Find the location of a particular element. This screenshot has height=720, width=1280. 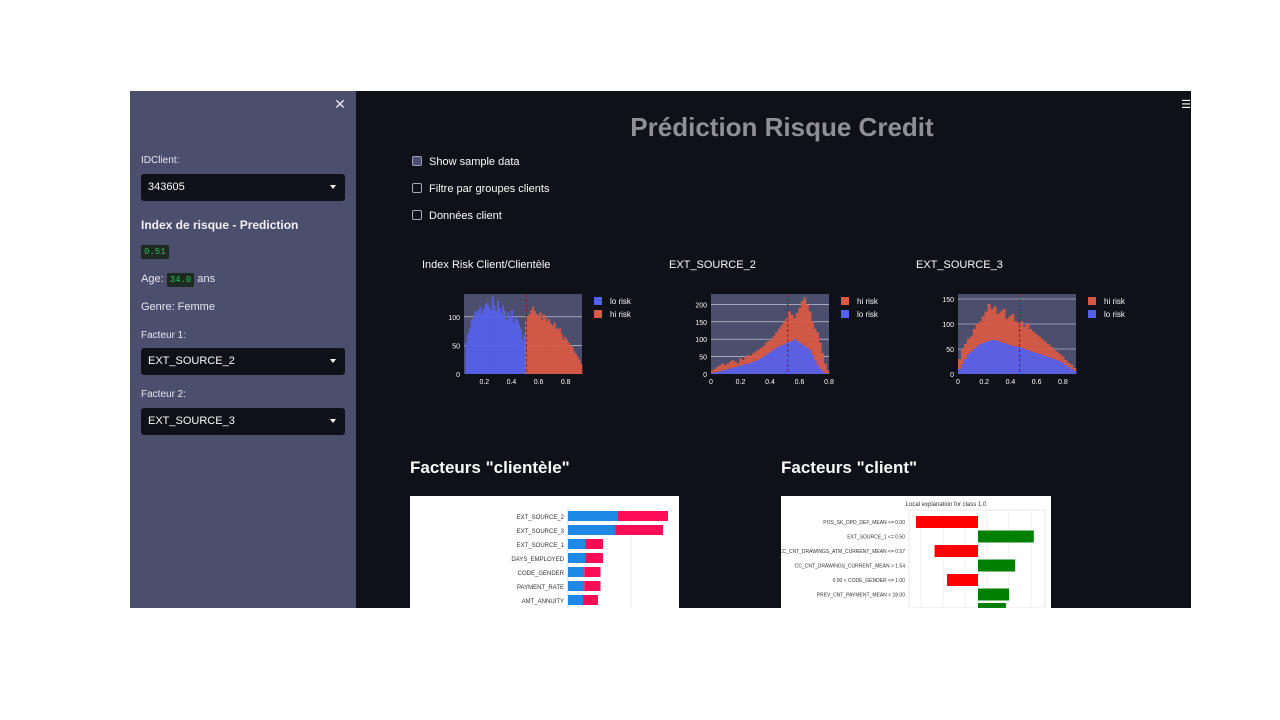

legend-label: lo risk is located at coordinates (621, 301).